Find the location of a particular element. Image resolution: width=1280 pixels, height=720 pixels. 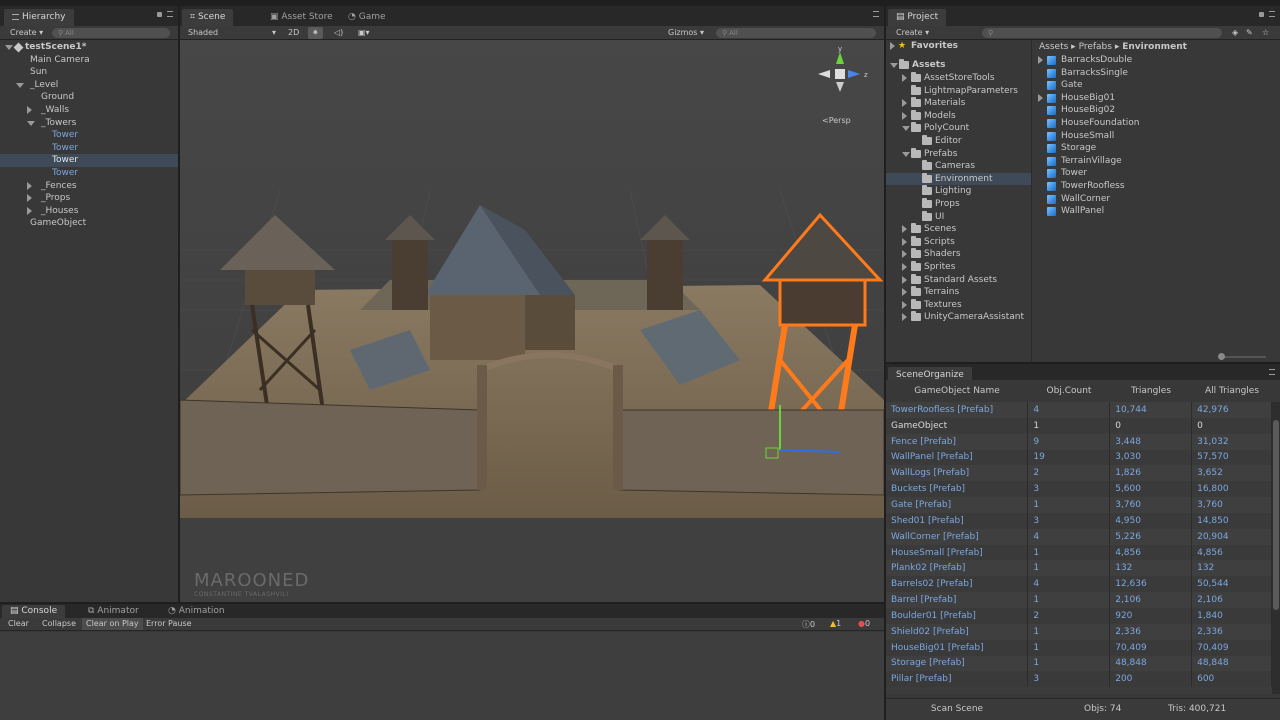

tab-hierarchy: Hierarchy is located at coordinates (39, 17).